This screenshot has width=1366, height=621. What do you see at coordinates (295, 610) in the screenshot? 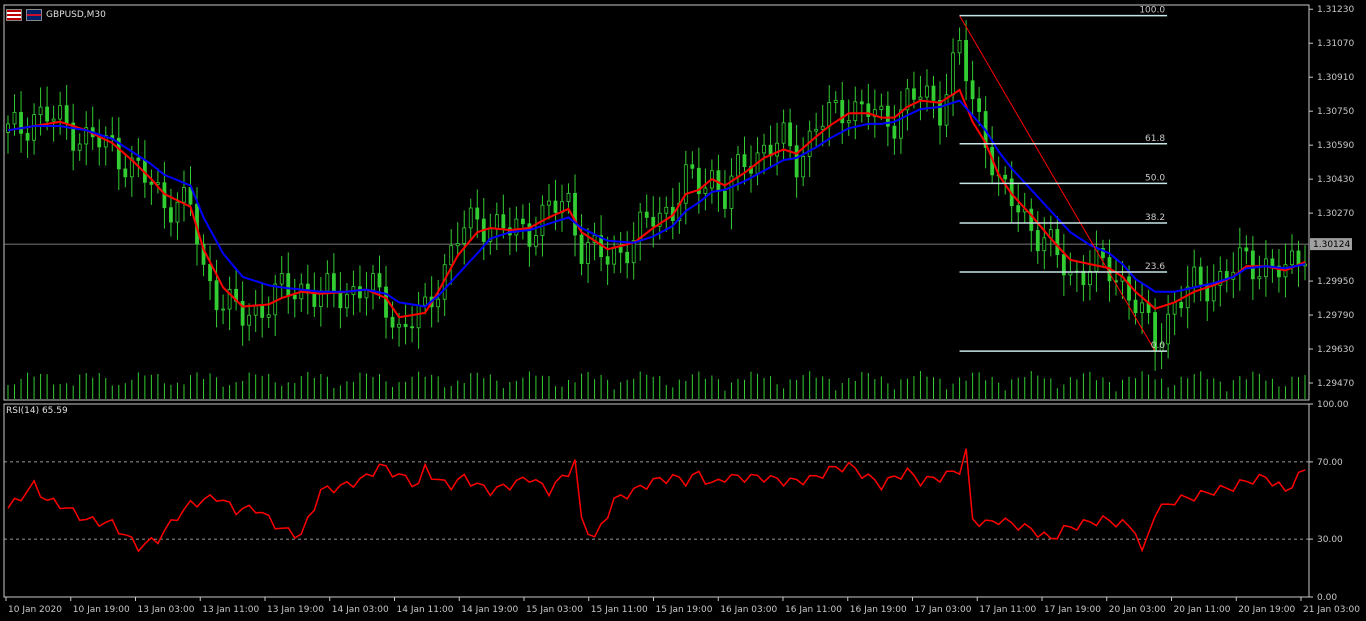
I see `time-tick-label: 13 Jan 19:00` at bounding box center [295, 610].